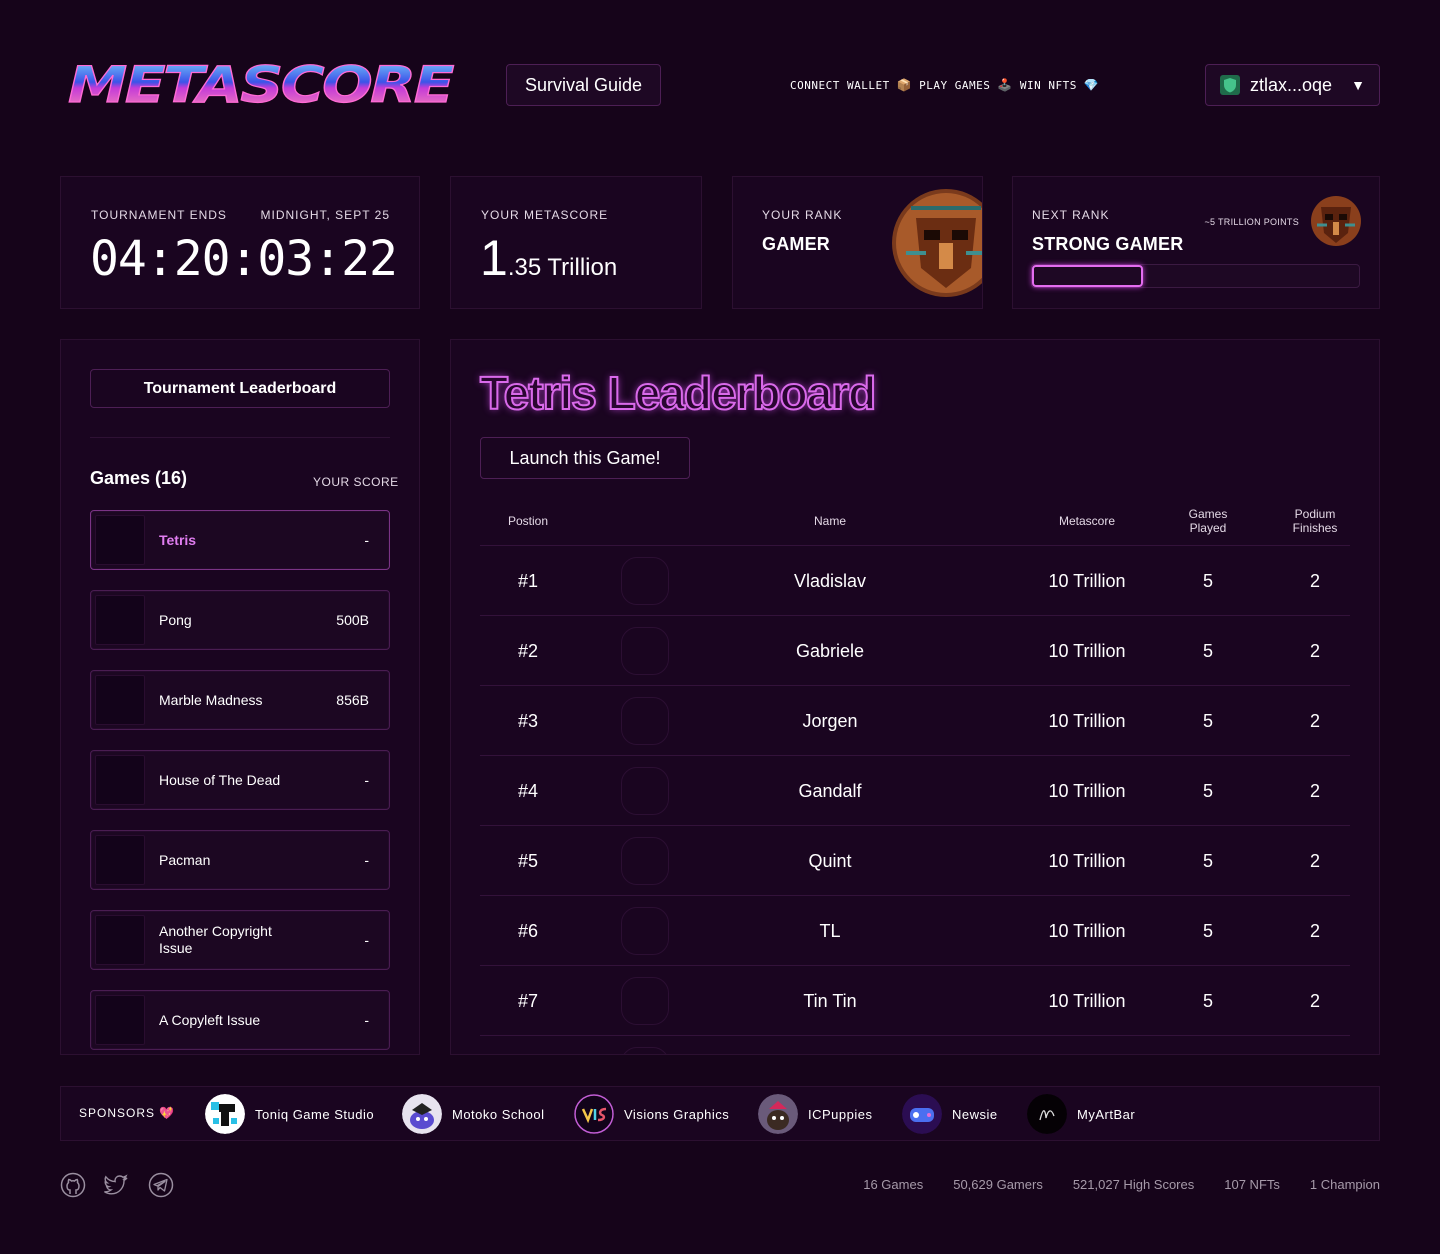  Describe the element at coordinates (677, 1114) in the screenshot. I see `sponsor-name: Visions Graphics` at that location.